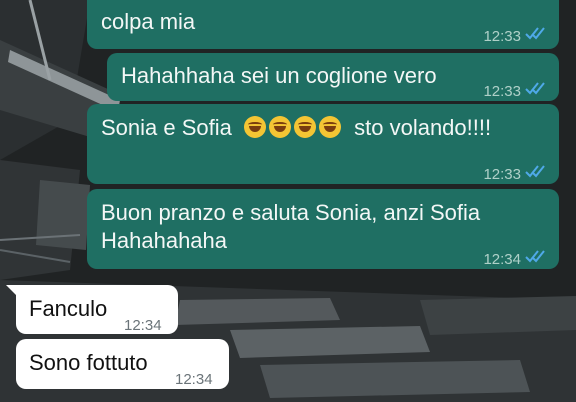  Describe the element at coordinates (423, 127) in the screenshot. I see `message-text: sto volando!!!!` at that location.